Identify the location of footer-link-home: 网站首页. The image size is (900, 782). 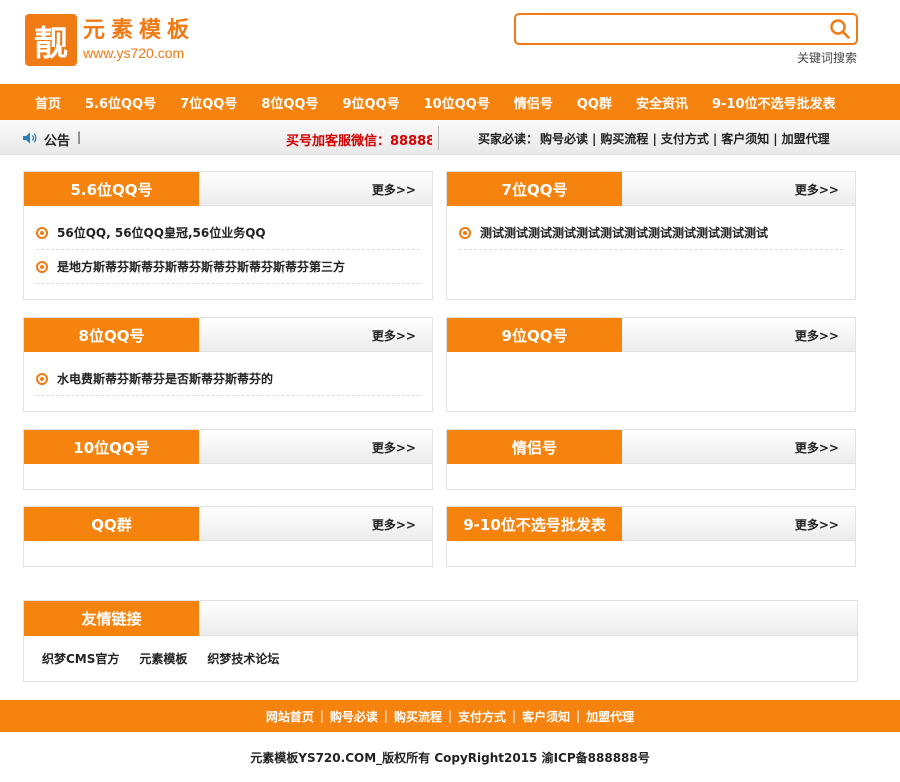
(290, 716).